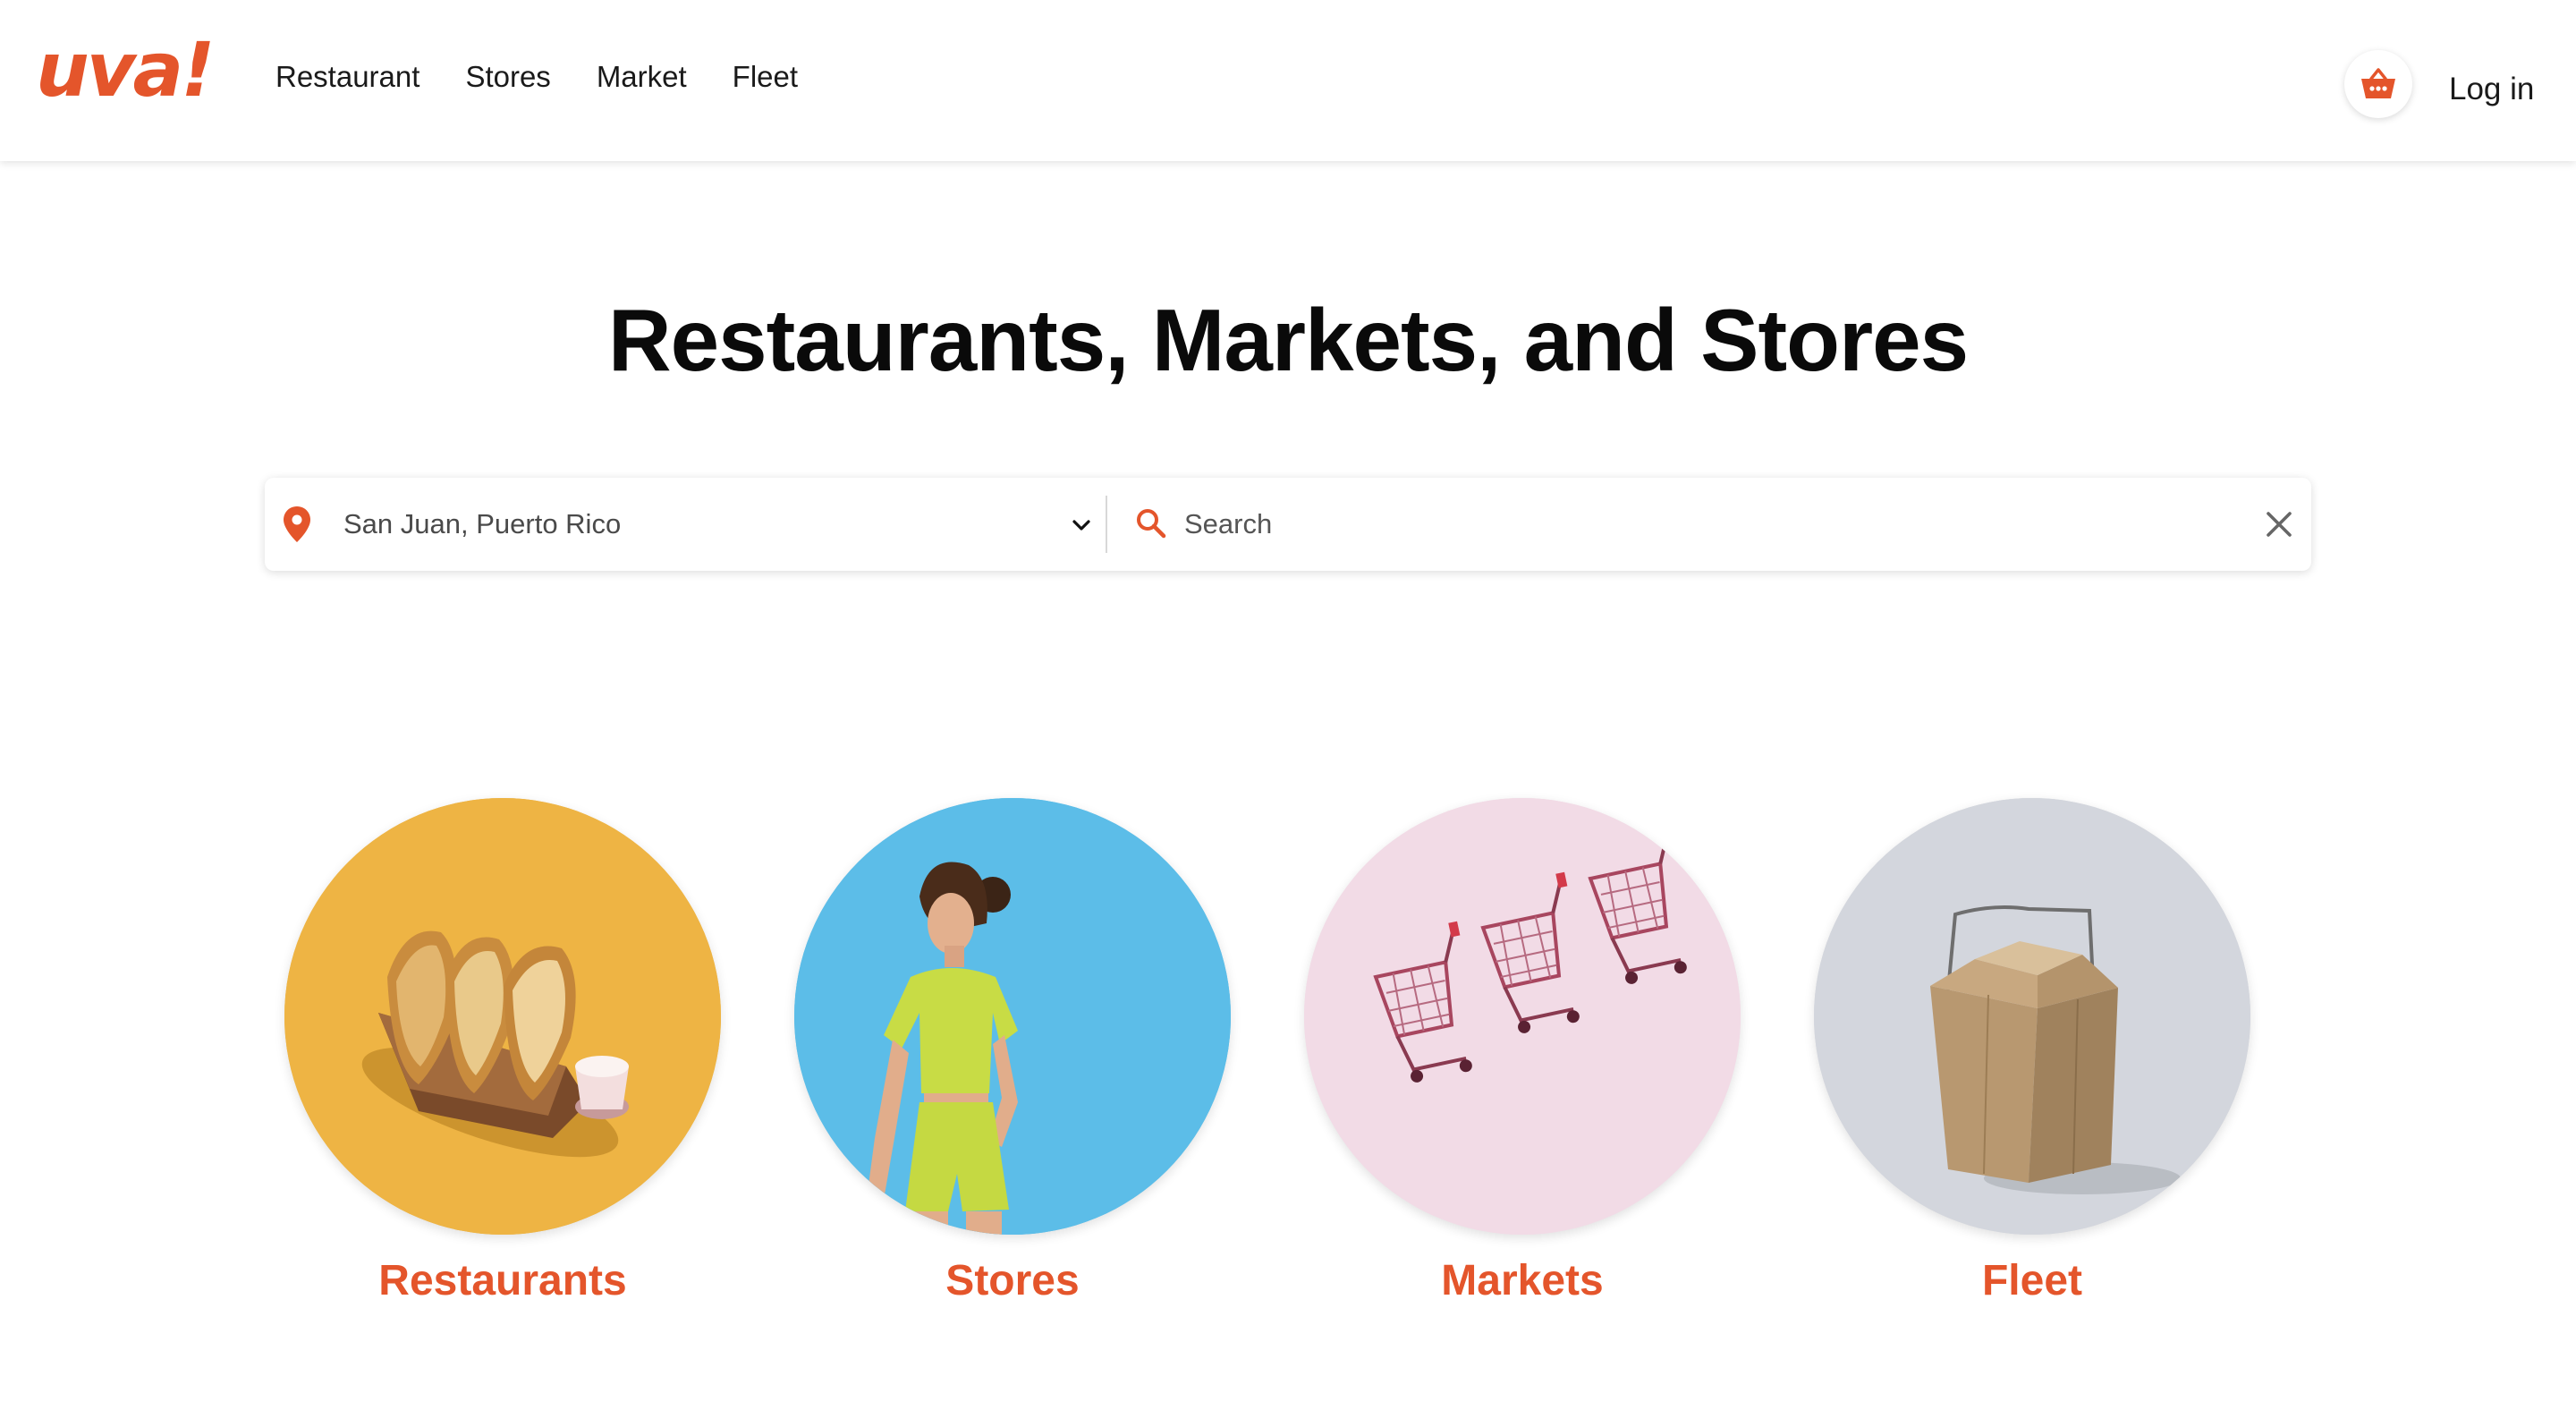 This screenshot has height=1410, width=2576. I want to click on category-markets: Markets, so click(1522, 1052).